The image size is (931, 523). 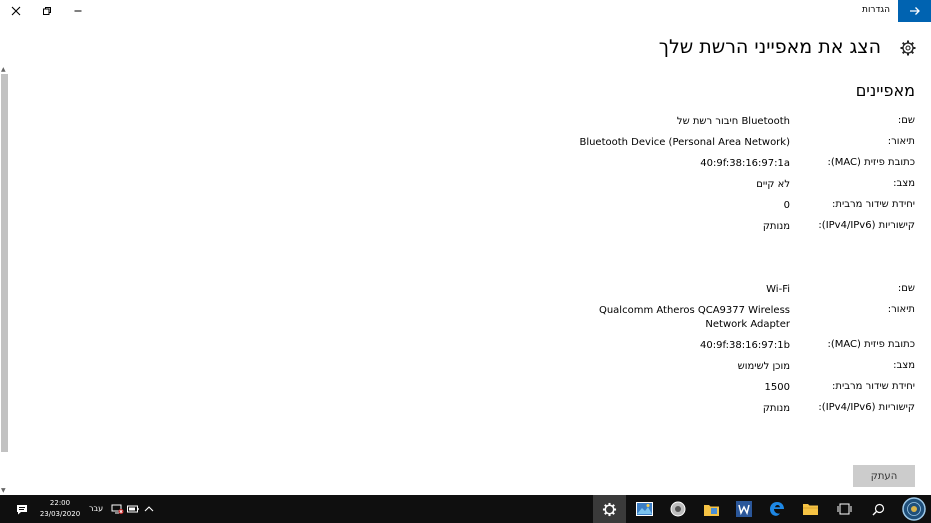 I want to click on start-button, so click(x=913, y=509).